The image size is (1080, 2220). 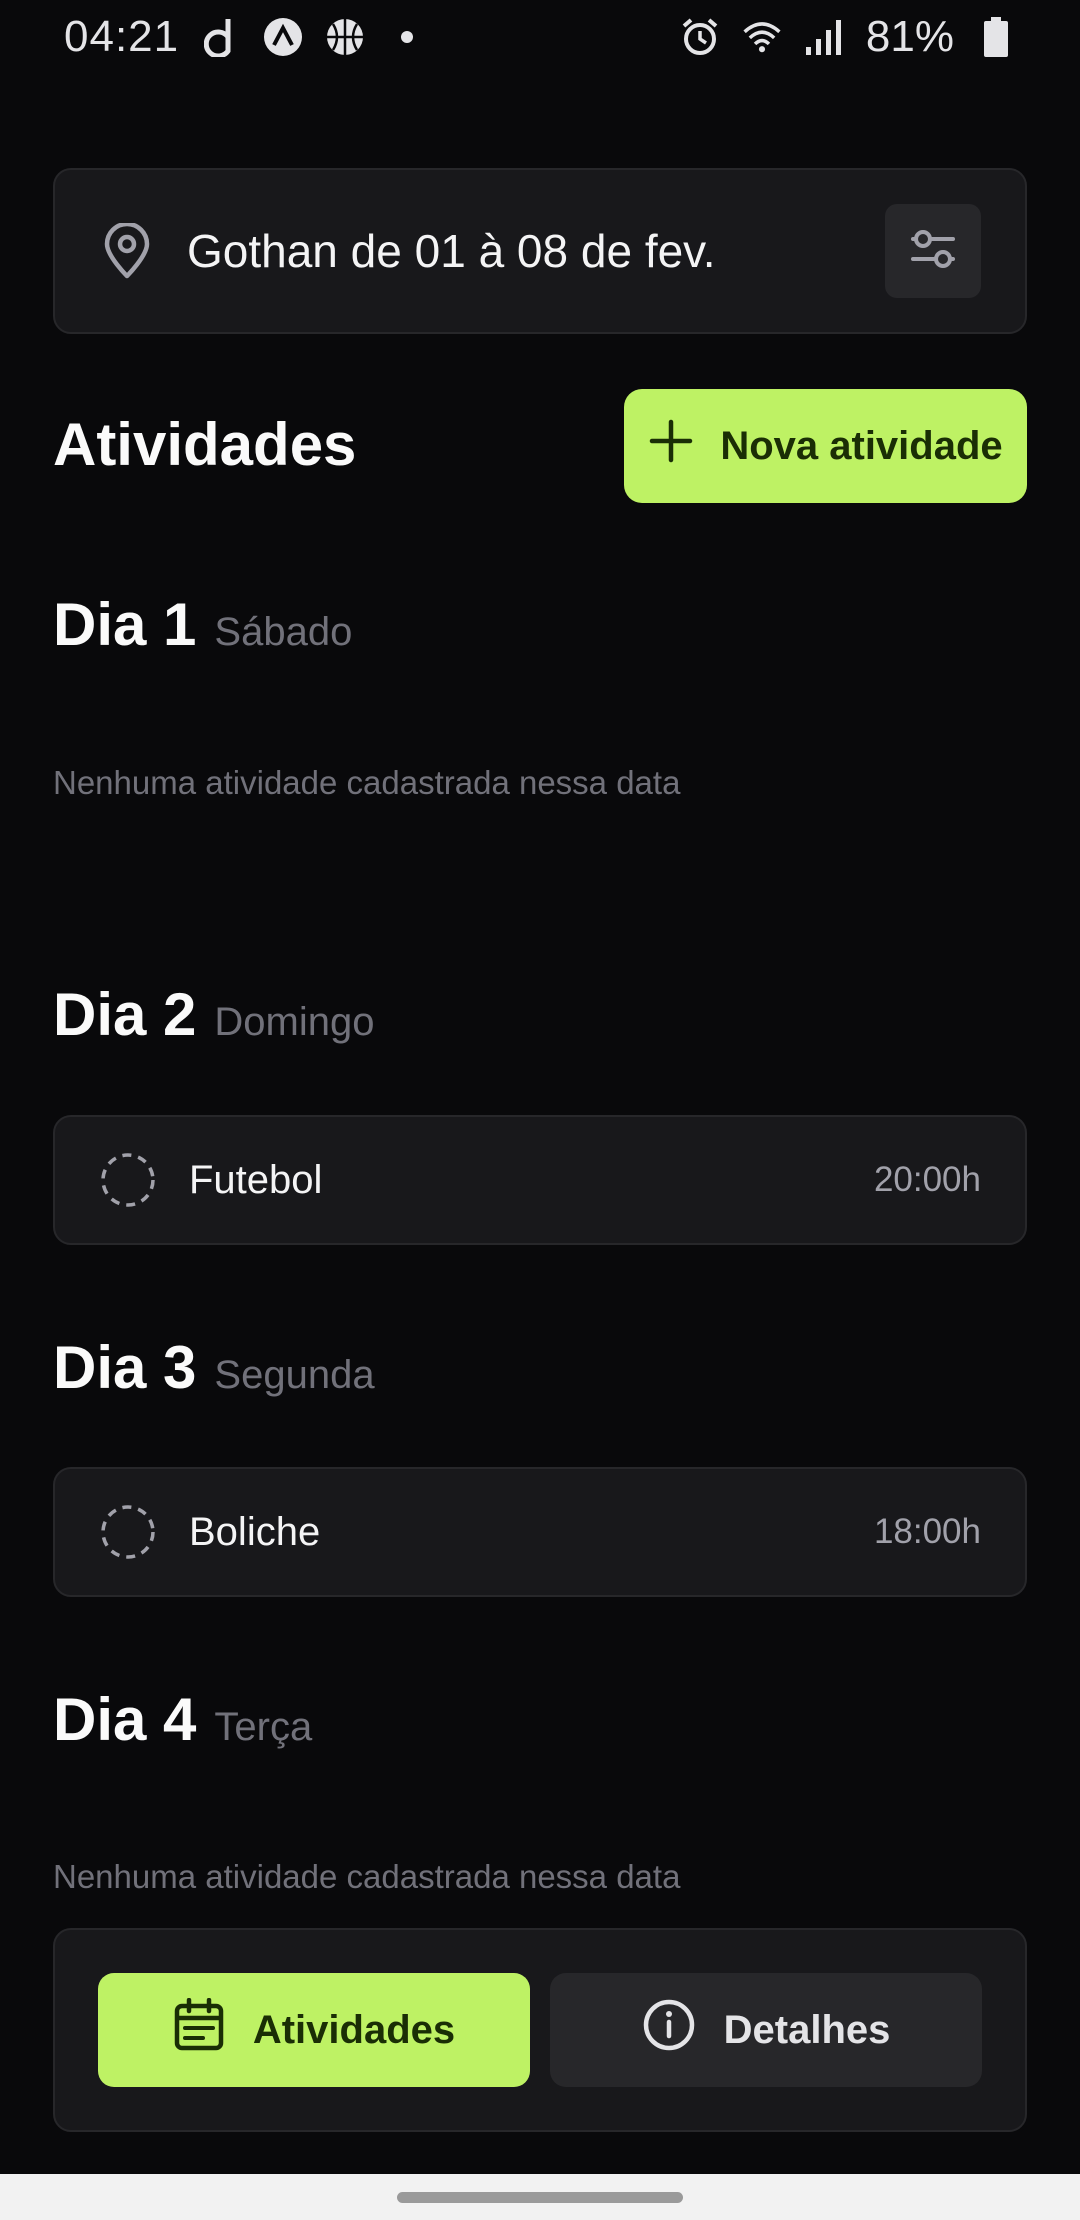 What do you see at coordinates (125, 1014) in the screenshot?
I see `day-title: Dia 2` at bounding box center [125, 1014].